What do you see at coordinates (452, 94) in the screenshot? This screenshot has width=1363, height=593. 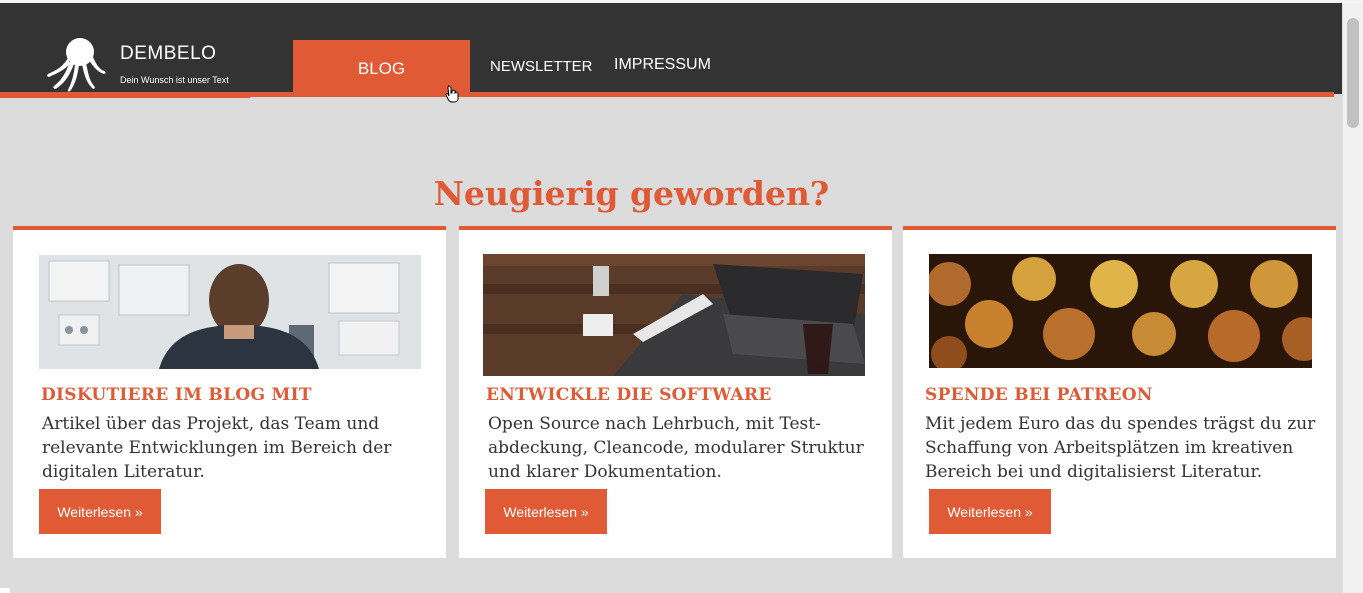 I see `hand-cursor-icon` at bounding box center [452, 94].